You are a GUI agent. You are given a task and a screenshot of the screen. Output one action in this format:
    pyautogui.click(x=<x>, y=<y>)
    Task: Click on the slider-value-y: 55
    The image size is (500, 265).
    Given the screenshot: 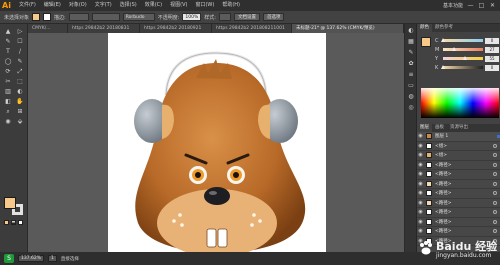 What is the action you would take?
    pyautogui.click(x=492, y=58)
    